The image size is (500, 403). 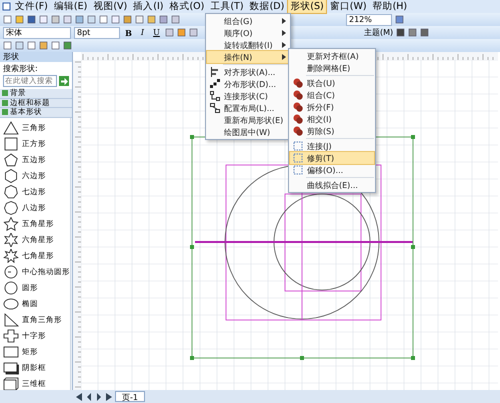 I want to click on menu-bar-item: 格式(O), so click(x=186, y=6).